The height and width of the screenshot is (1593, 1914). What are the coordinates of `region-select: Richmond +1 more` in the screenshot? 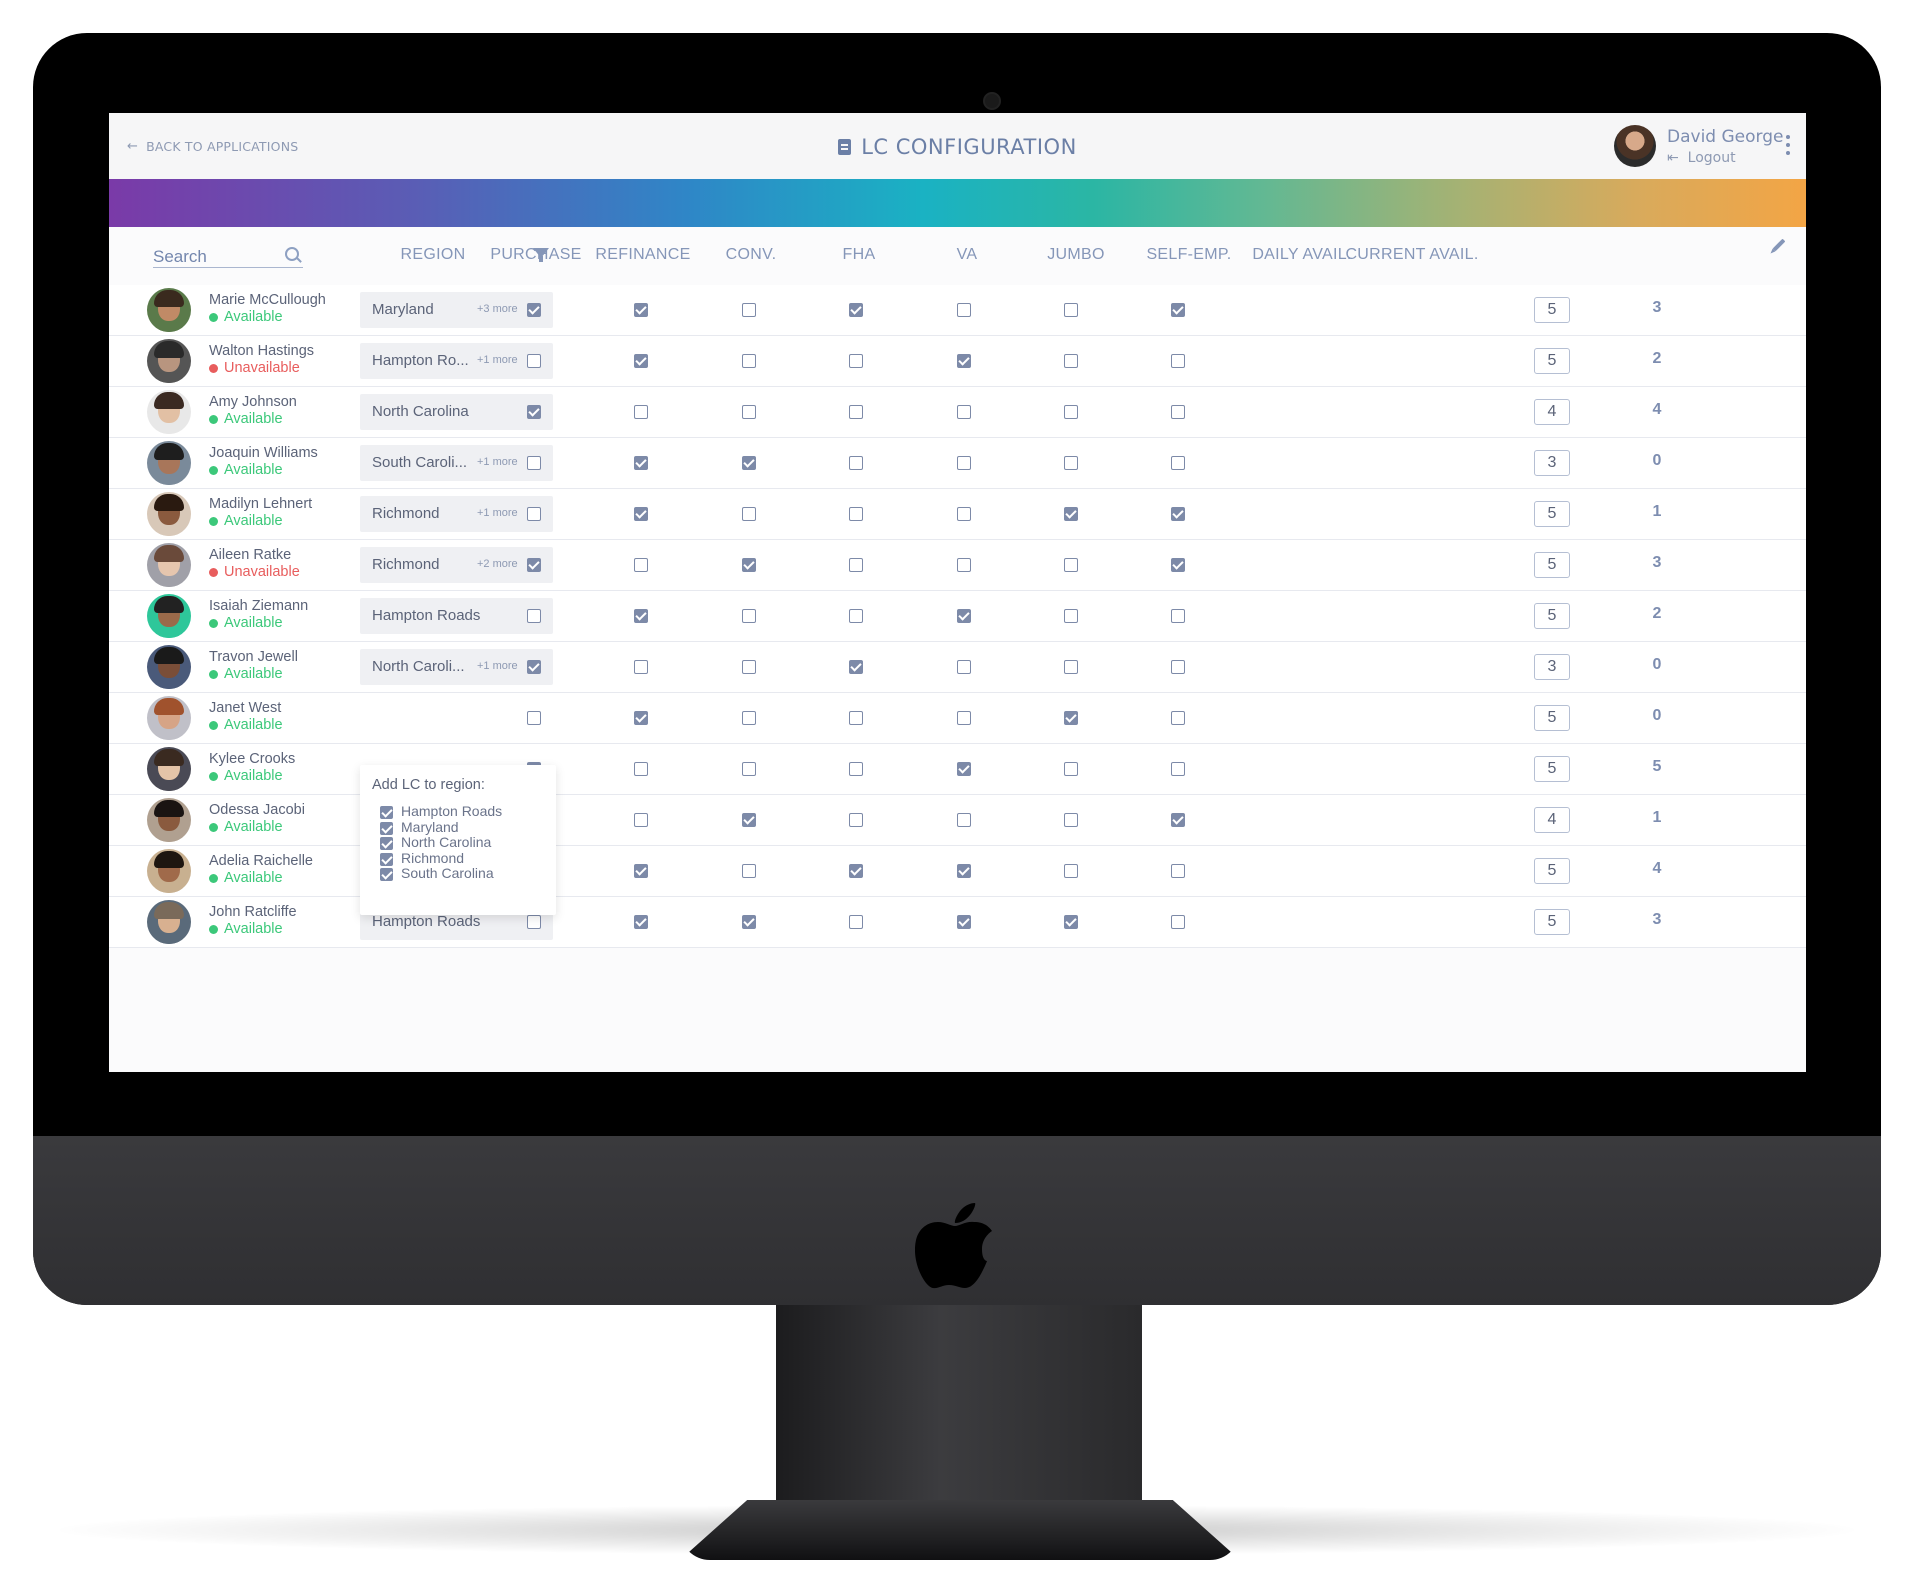 It's located at (456, 514).